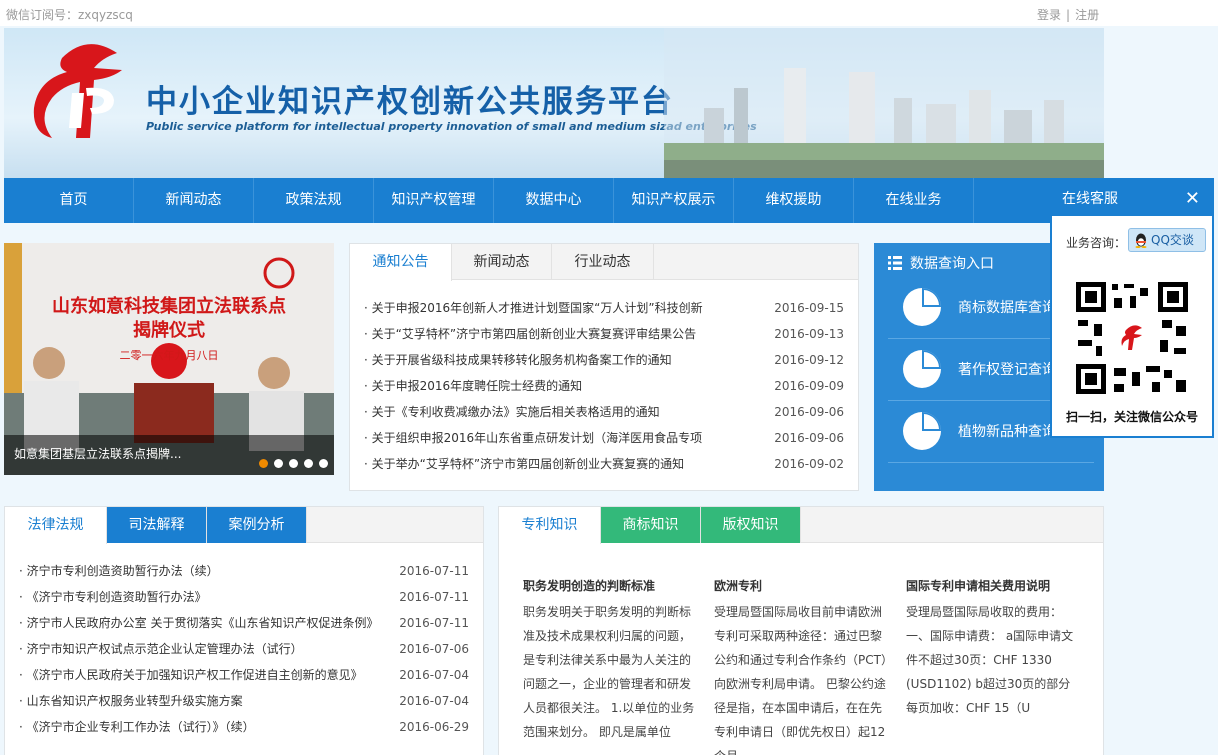  I want to click on law-date: 2016-07-04, so click(434, 675).